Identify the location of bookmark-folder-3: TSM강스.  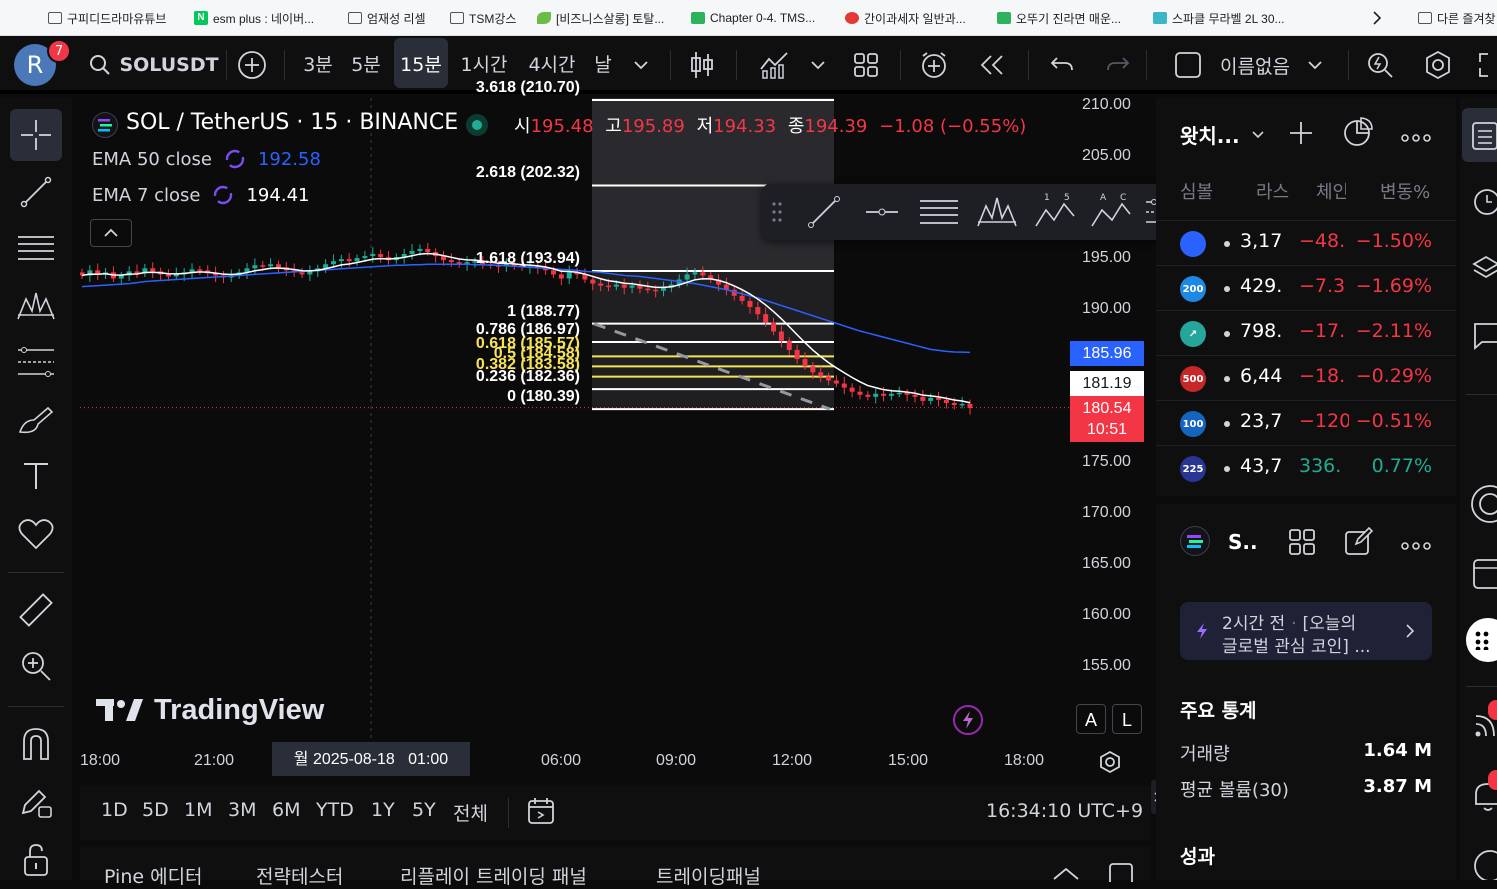
(490, 18).